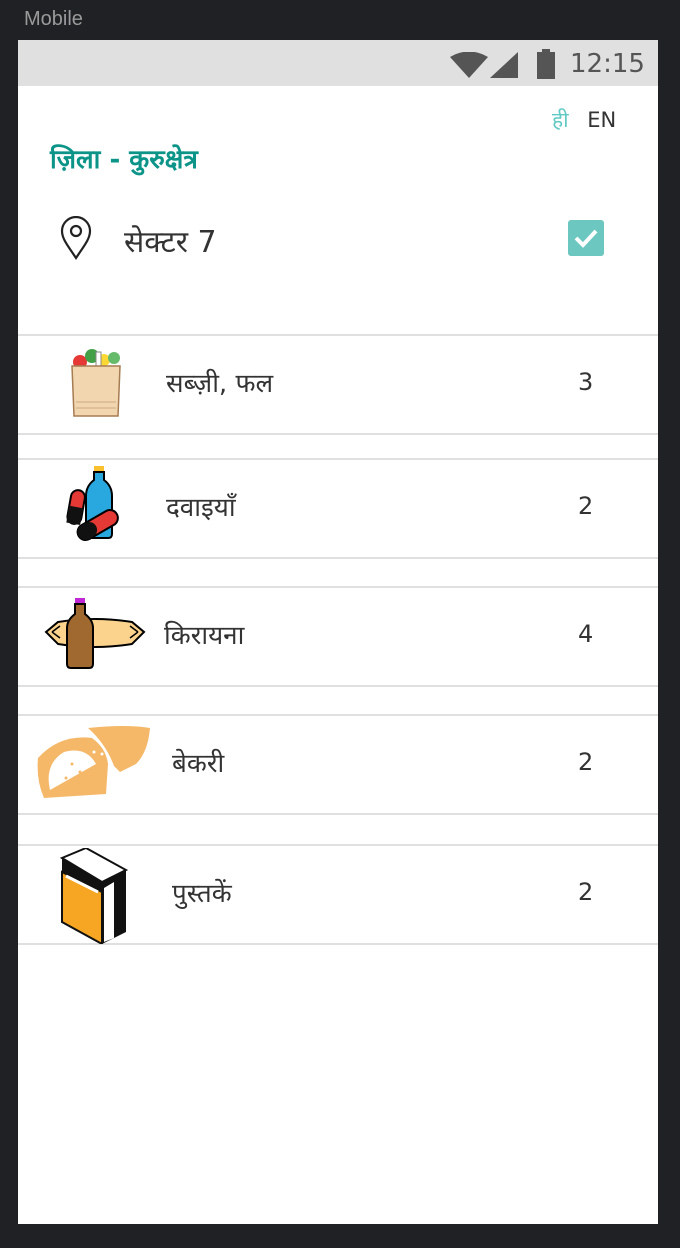 The height and width of the screenshot is (1248, 680). Describe the element at coordinates (586, 634) in the screenshot. I see `category-count: 4` at that location.